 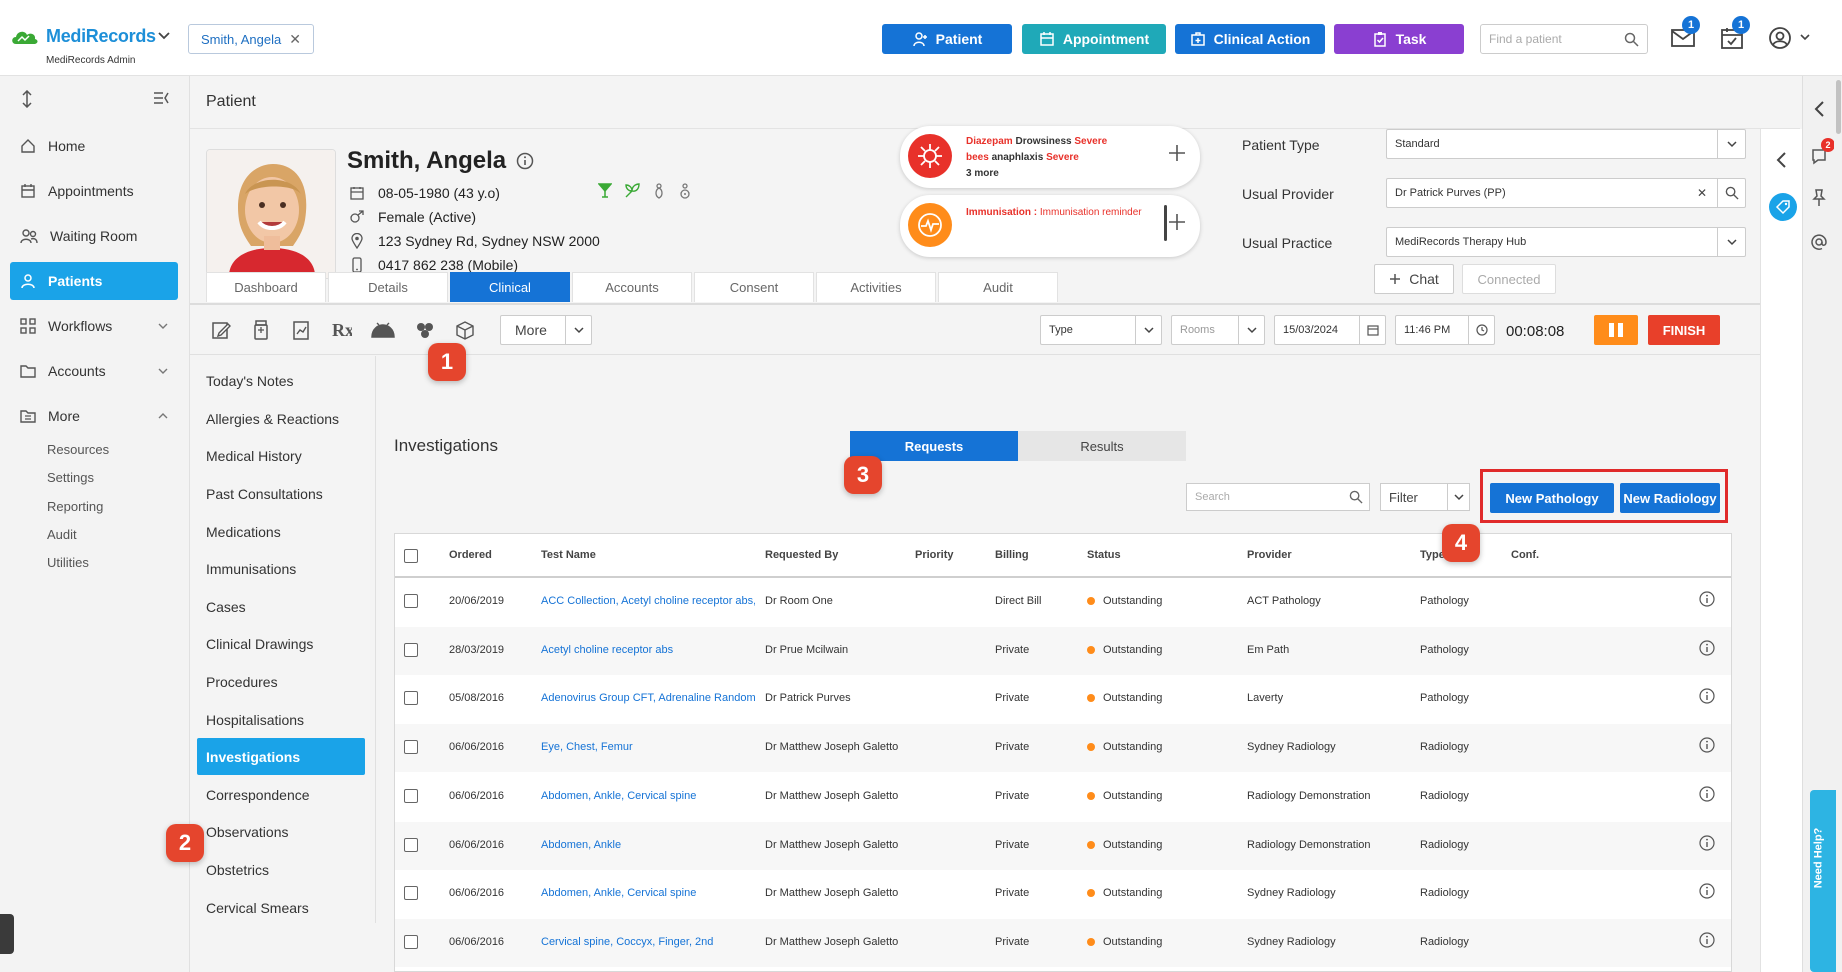 I want to click on column-header: Billing, so click(x=1012, y=555).